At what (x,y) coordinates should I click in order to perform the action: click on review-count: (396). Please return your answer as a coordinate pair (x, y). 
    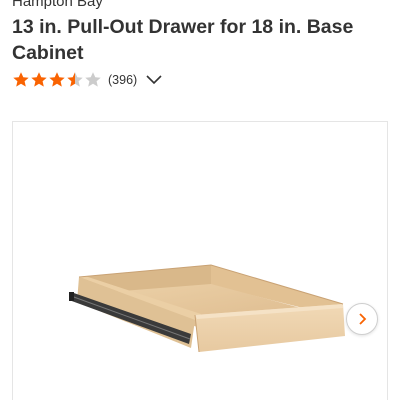
    Looking at the image, I should click on (122, 80).